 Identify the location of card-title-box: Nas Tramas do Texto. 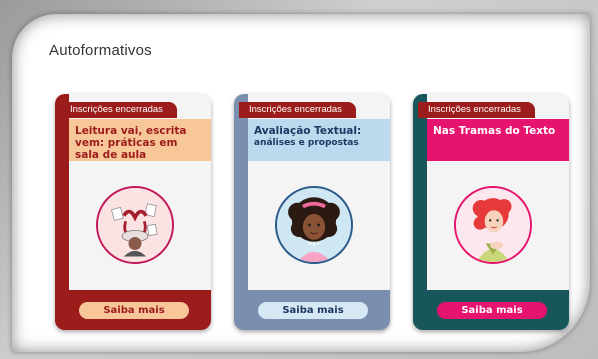
(498, 140).